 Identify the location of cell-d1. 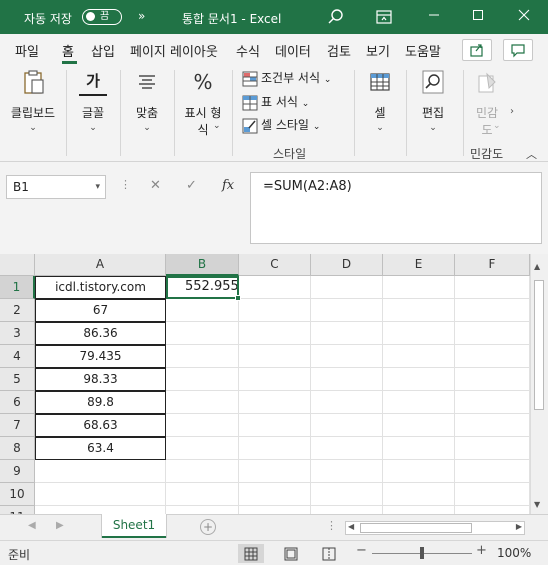
(347, 287).